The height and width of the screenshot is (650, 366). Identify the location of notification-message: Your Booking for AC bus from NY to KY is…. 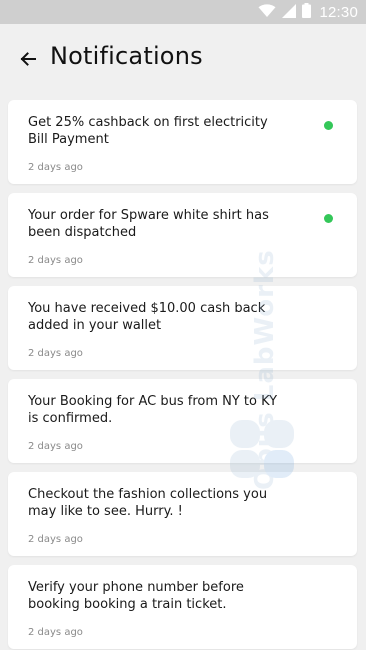
(153, 410).